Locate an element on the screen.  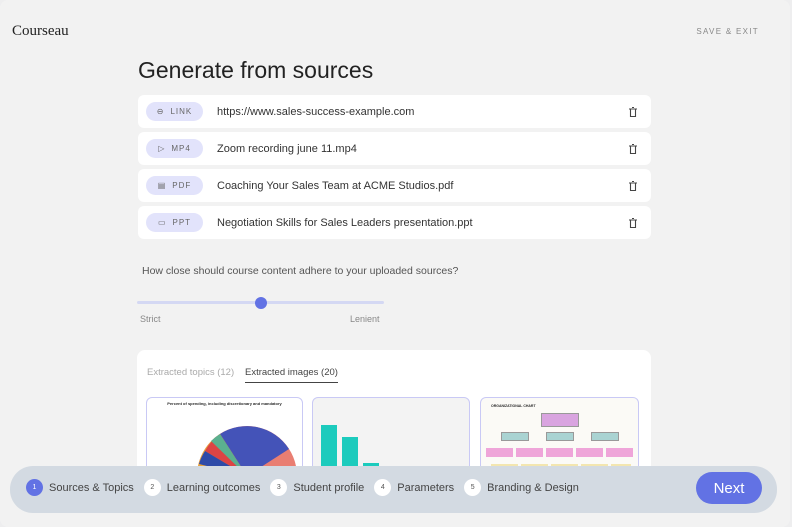
step-label: Parameters is located at coordinates (426, 487).